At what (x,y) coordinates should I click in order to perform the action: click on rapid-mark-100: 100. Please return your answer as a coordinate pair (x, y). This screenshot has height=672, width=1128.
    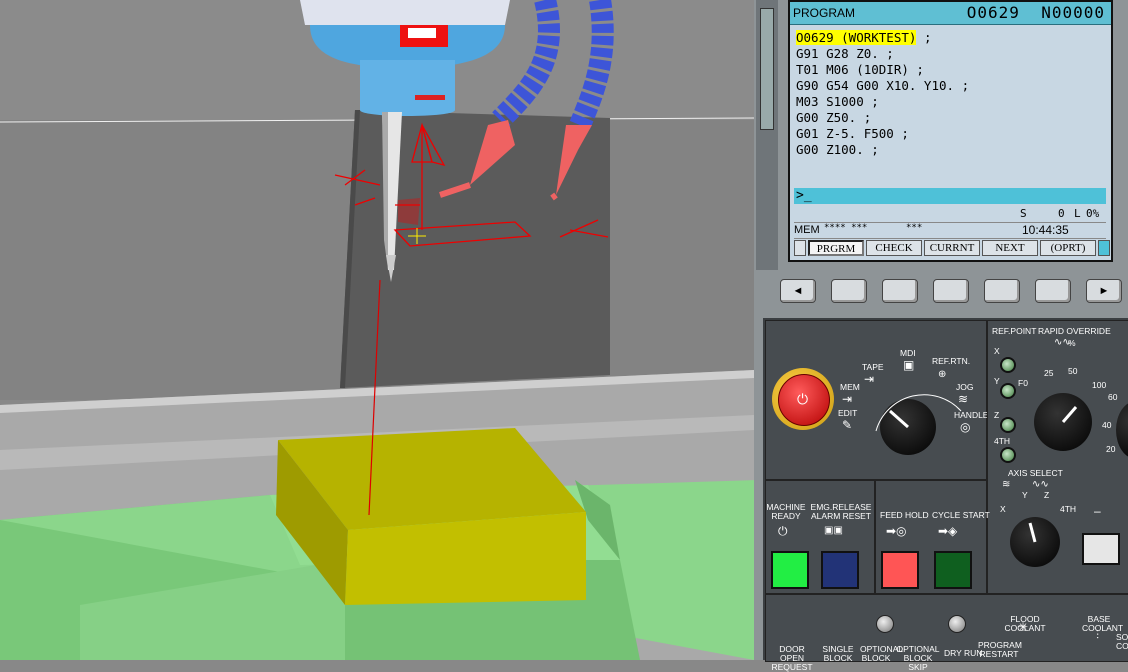
    Looking at the image, I should click on (1099, 385).